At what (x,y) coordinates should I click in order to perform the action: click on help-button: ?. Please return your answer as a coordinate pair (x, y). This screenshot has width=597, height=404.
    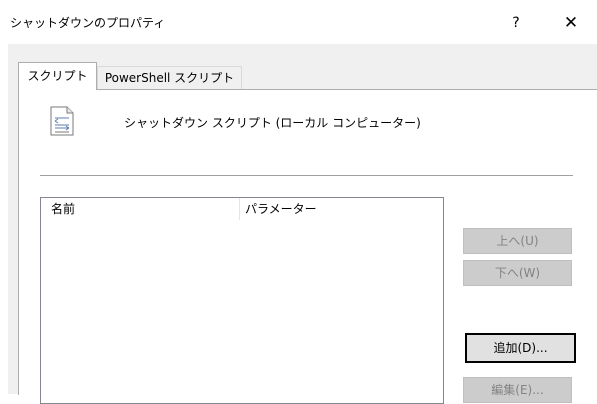
    Looking at the image, I should click on (516, 23).